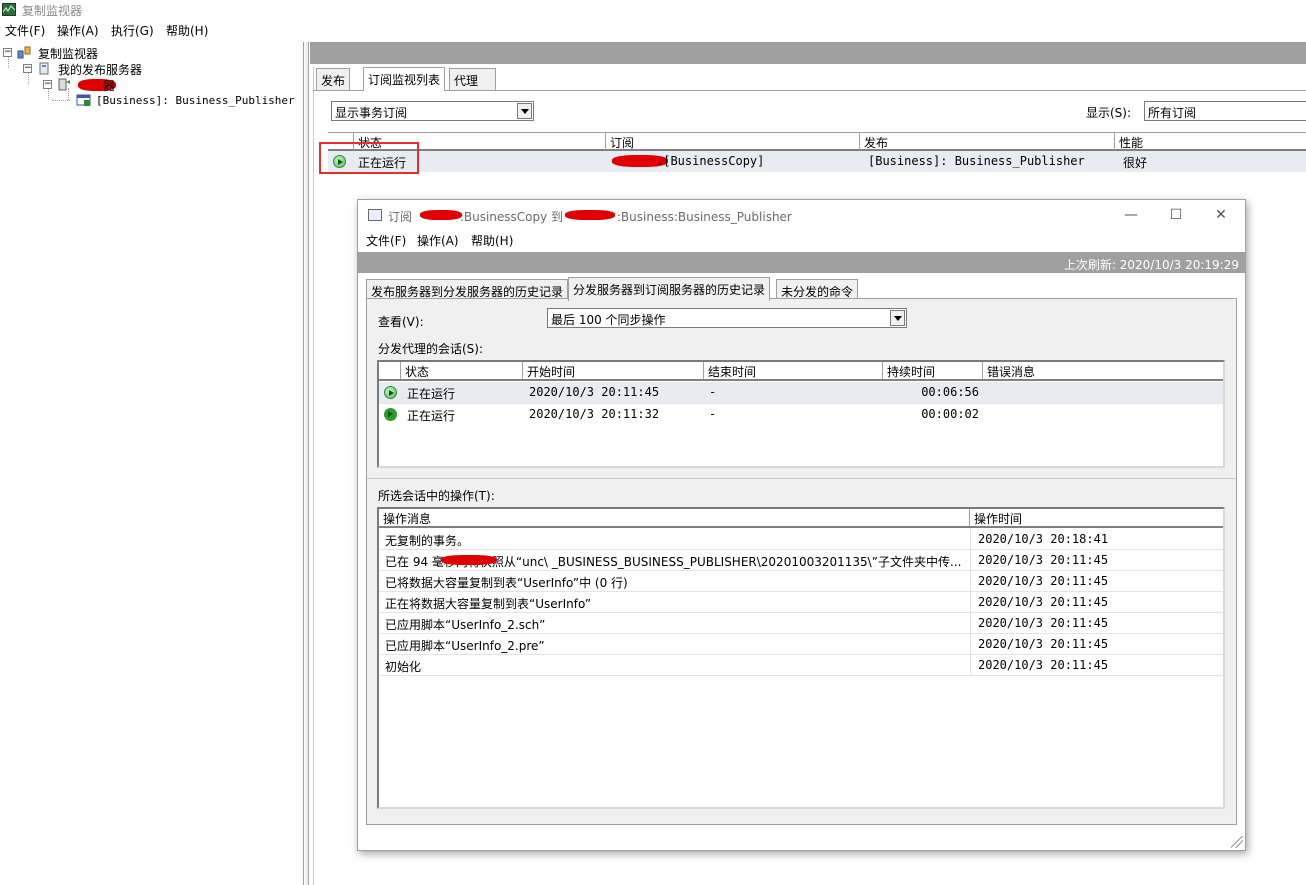 This screenshot has height=885, width=1306. Describe the element at coordinates (465, 646) in the screenshot. I see `cell-action-message: 已应用脚本“UserInfo_2.pre”` at that location.